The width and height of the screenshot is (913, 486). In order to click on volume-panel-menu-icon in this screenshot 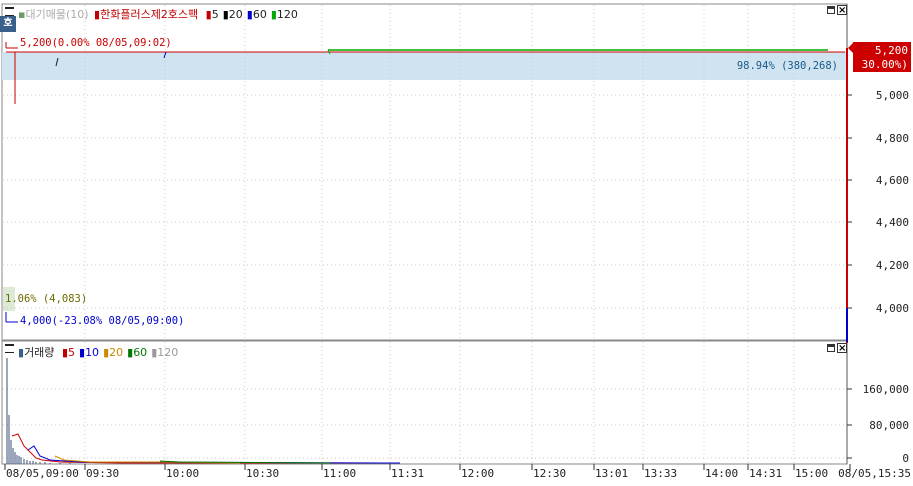, I will do `click(9, 348)`.